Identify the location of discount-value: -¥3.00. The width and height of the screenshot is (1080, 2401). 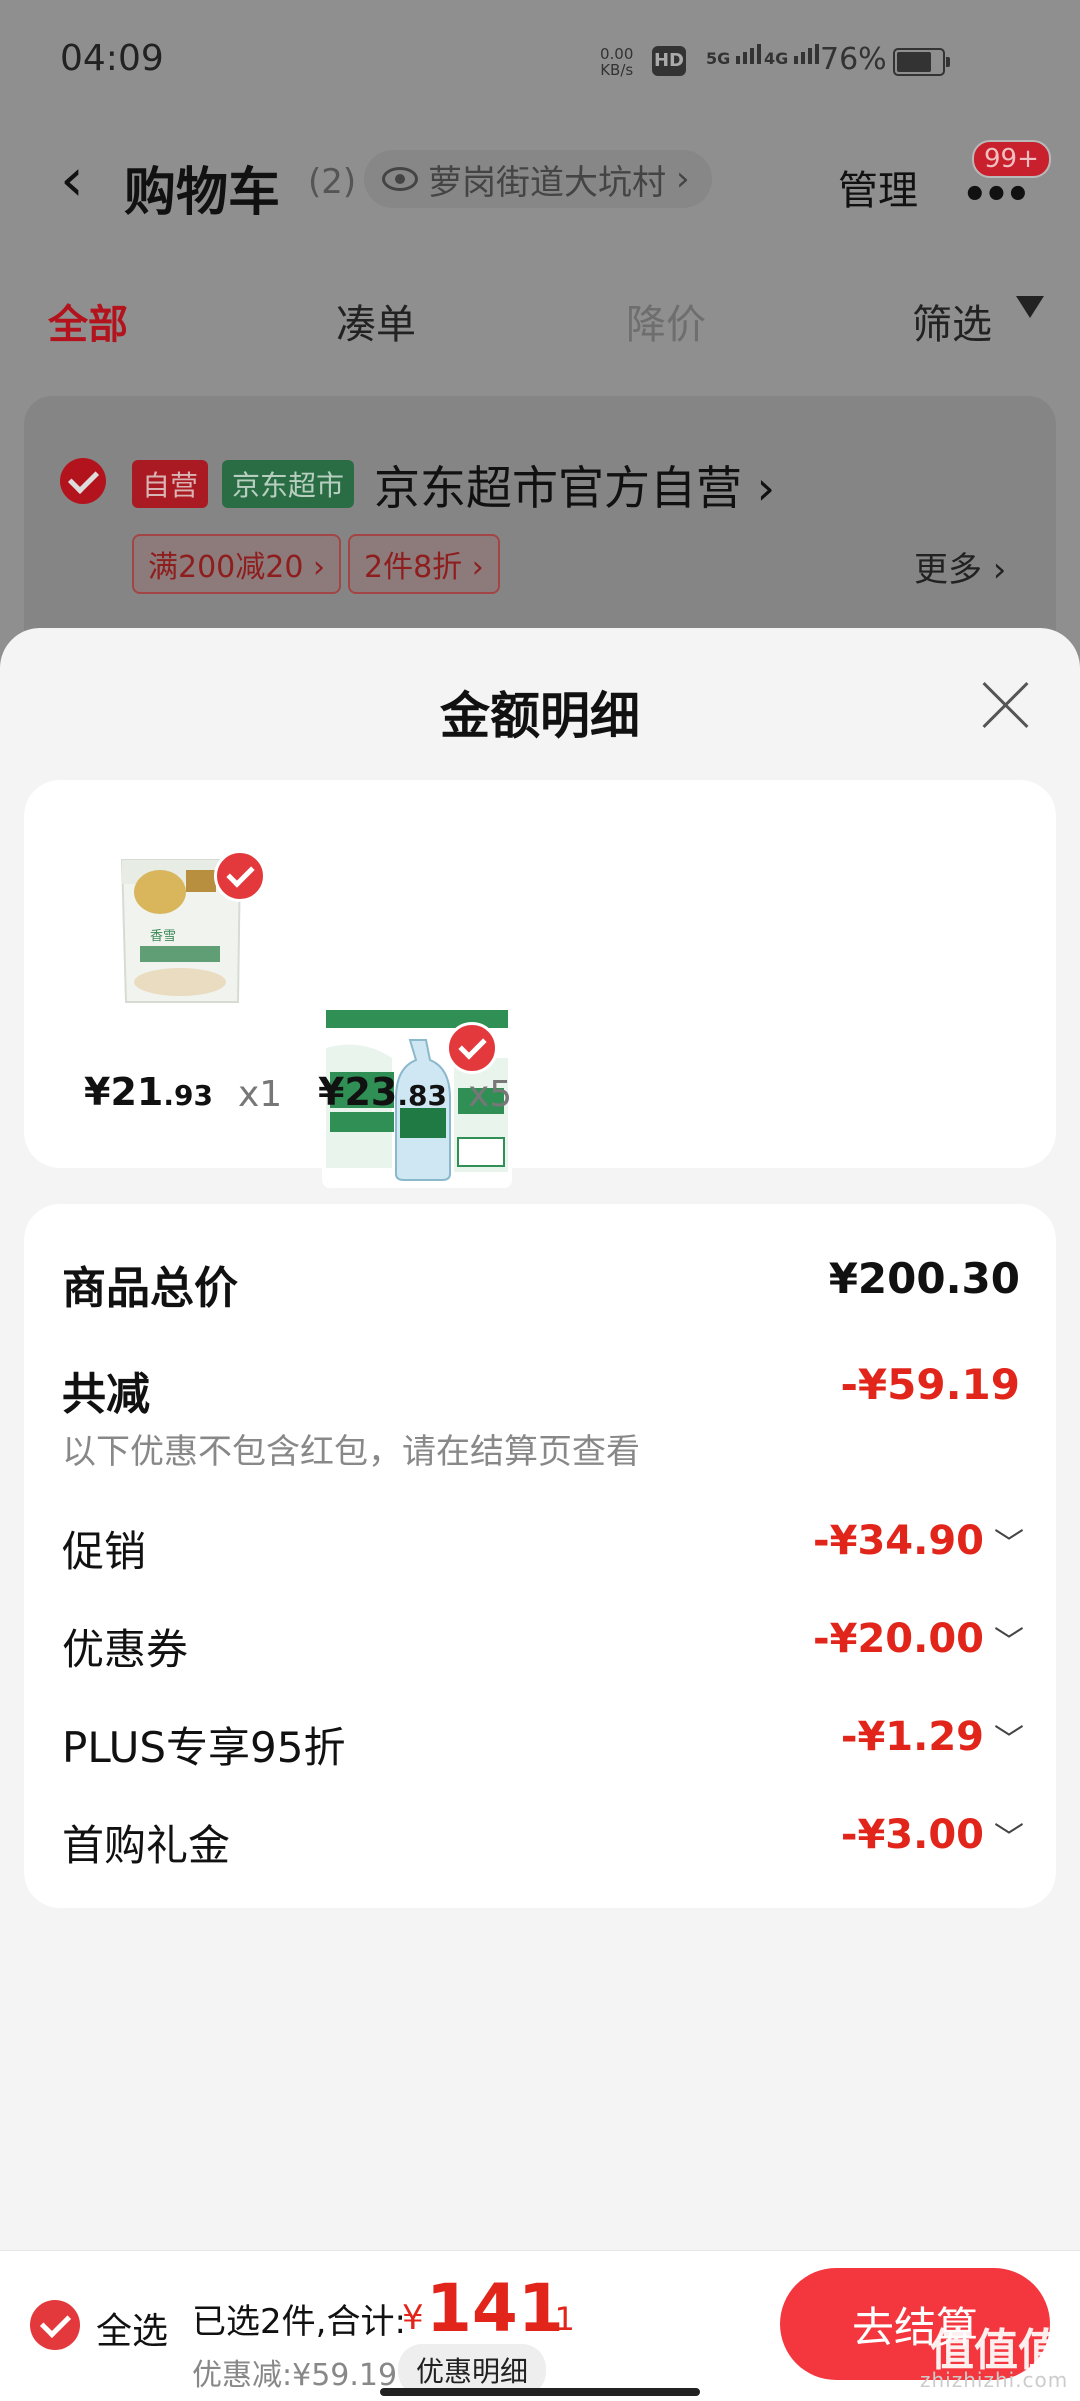
(912, 1835).